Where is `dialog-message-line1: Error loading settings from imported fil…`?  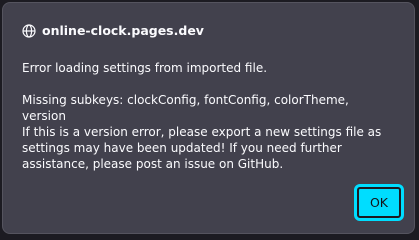 dialog-message-line1: Error loading settings from imported fil… is located at coordinates (145, 68).